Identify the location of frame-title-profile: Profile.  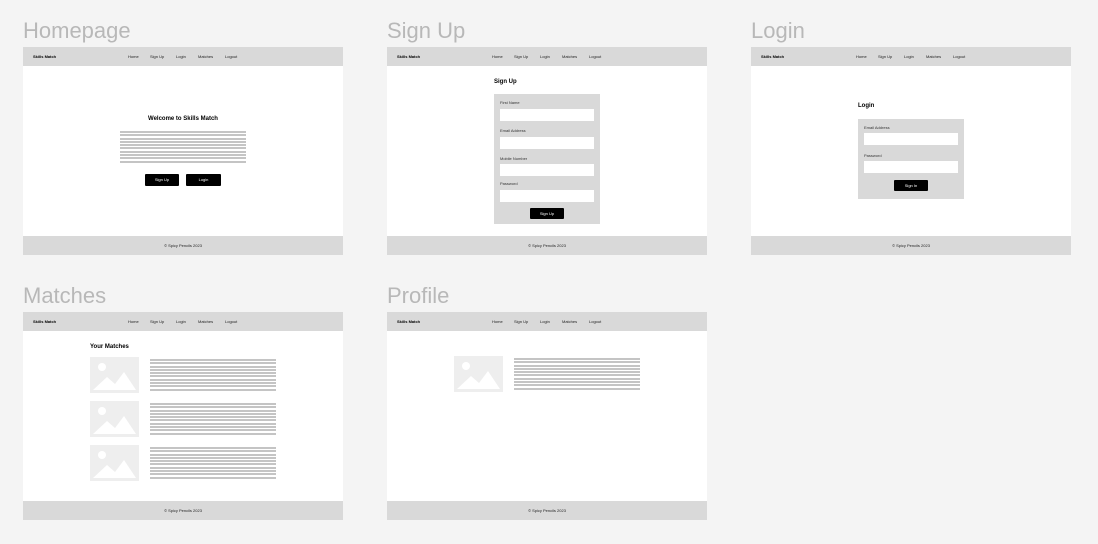
(418, 295).